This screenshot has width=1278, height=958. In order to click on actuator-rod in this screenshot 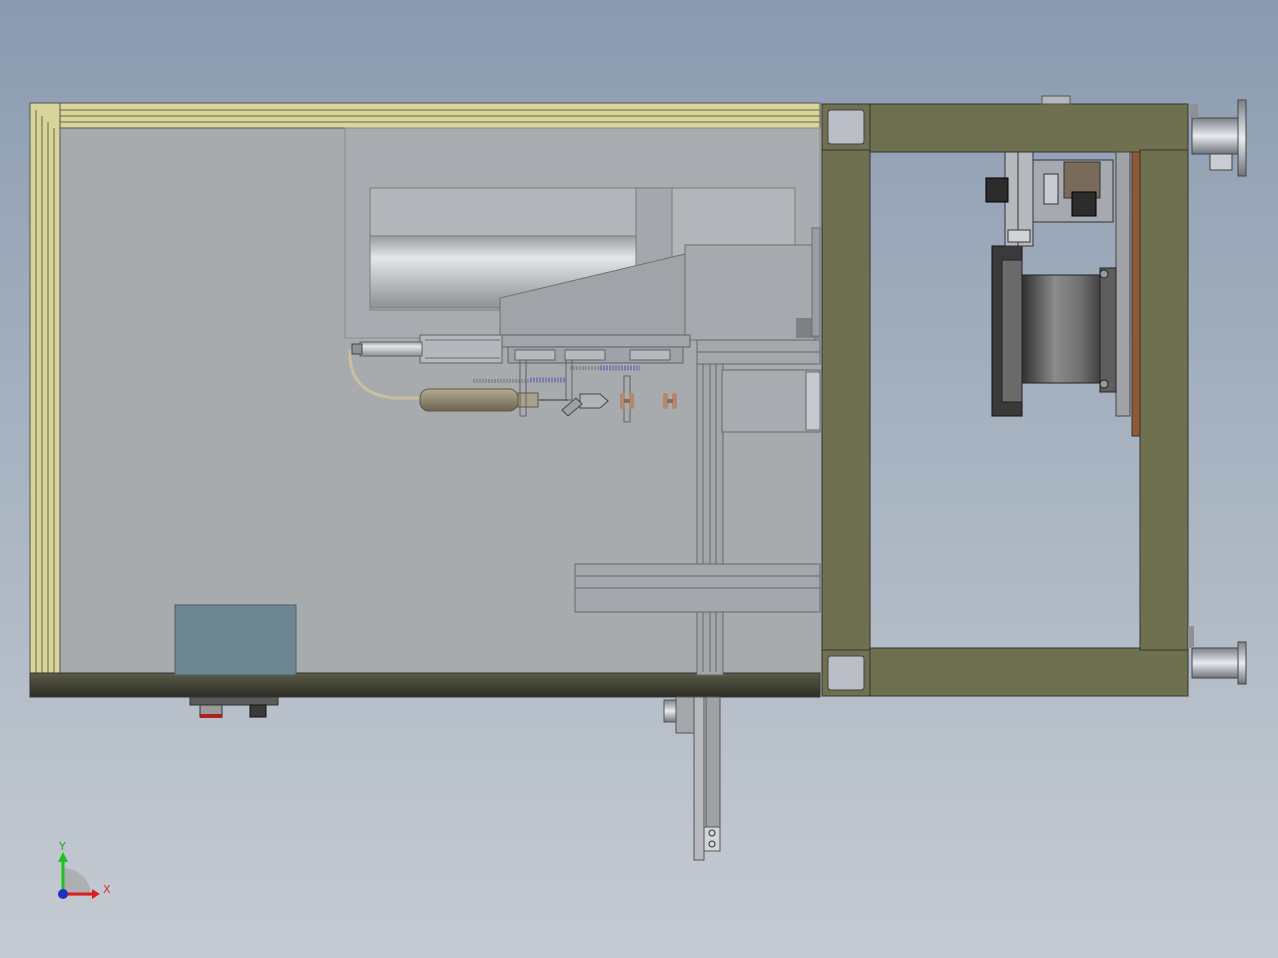, I will do `click(391, 349)`.